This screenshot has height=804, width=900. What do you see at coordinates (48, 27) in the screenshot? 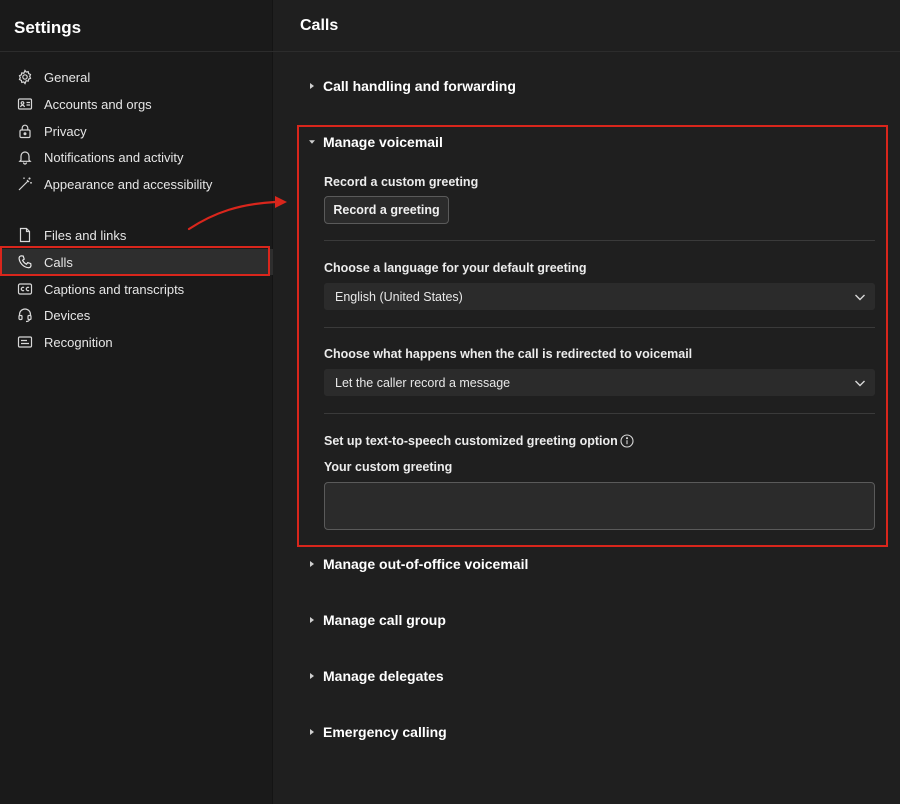
I see `sidebar-title: Settings` at bounding box center [48, 27].